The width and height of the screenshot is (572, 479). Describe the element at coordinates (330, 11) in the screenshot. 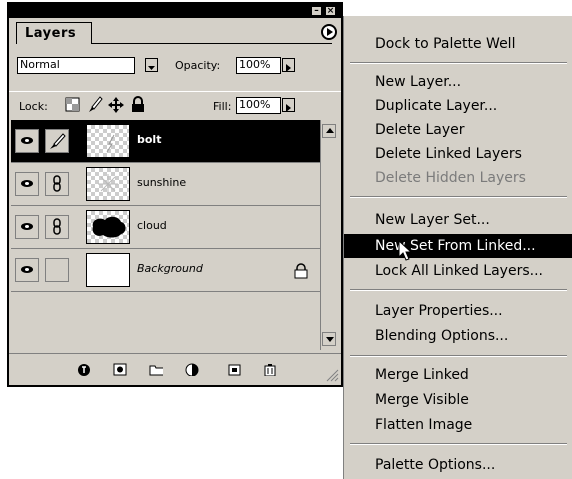

I see `close-icon: ×` at that location.